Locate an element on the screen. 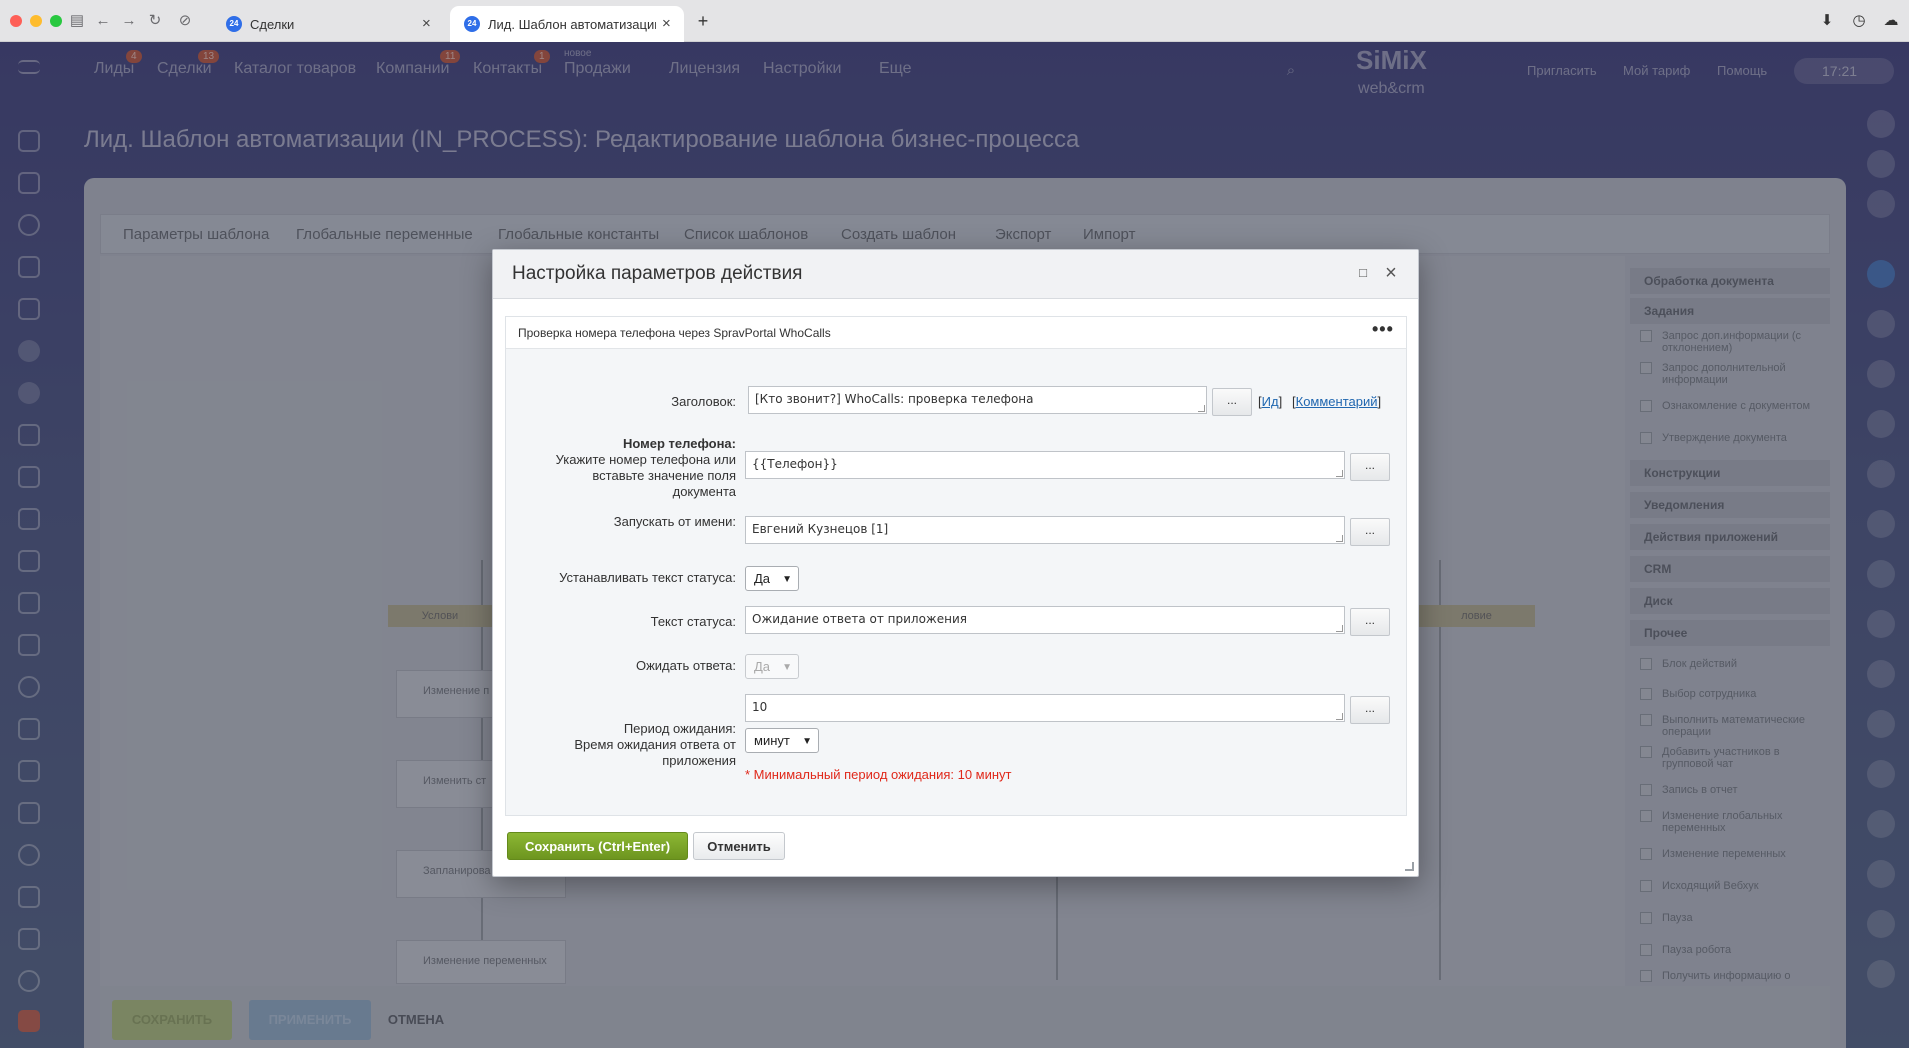 This screenshot has height=1048, width=1909. back-arrow-icon: ← is located at coordinates (103, 21).